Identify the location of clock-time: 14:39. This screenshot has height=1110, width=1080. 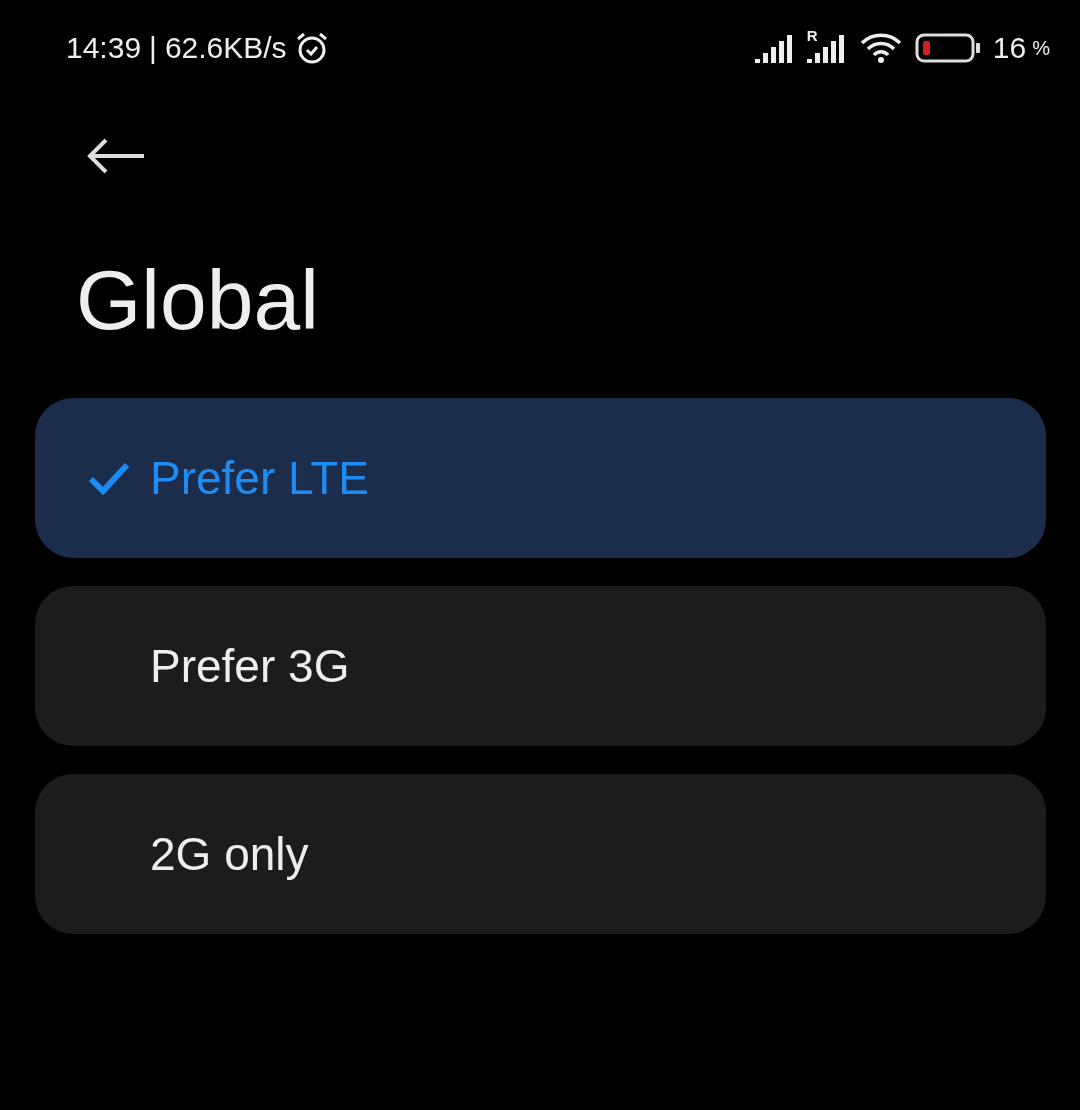
(104, 48).